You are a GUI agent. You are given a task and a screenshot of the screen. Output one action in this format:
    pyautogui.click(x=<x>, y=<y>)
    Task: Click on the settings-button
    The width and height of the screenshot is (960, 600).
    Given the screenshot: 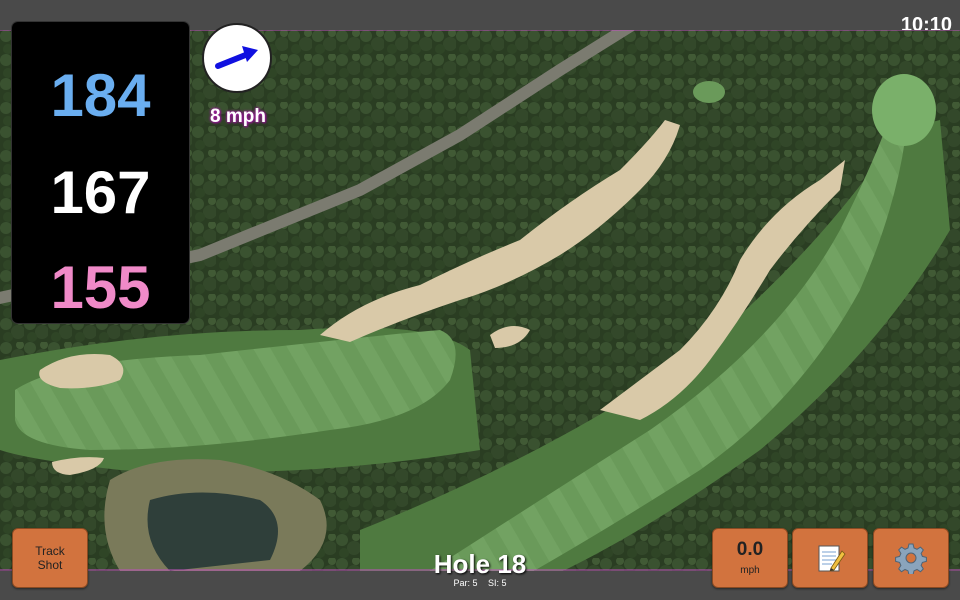 What is the action you would take?
    pyautogui.click(x=911, y=558)
    